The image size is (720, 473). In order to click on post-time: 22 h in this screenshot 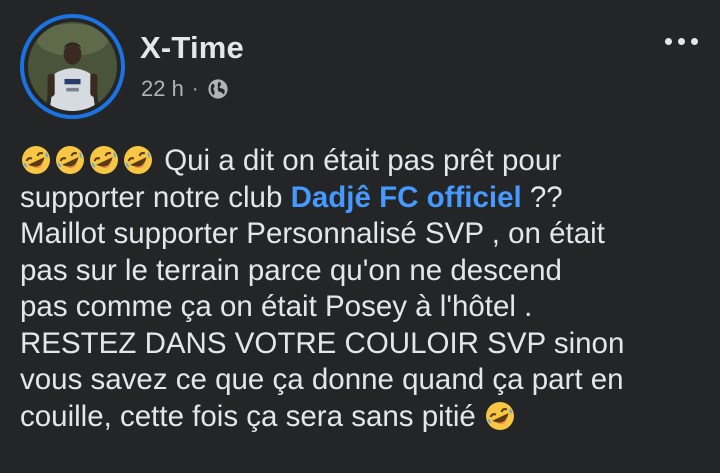, I will do `click(162, 89)`.